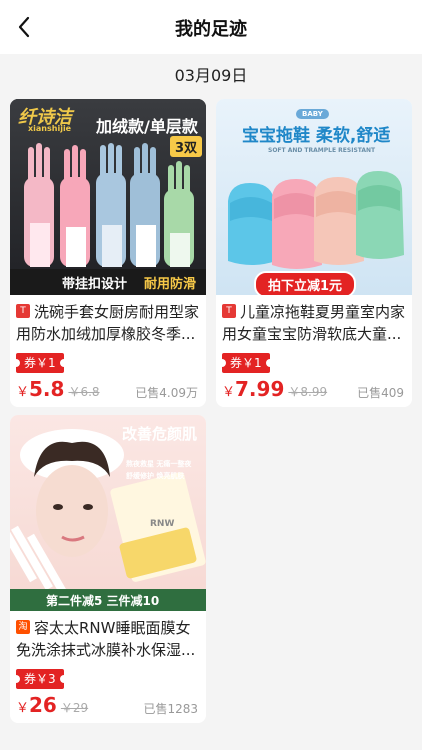 The height and width of the screenshot is (750, 422). I want to click on header-bar: 我的足迹, so click(211, 27).